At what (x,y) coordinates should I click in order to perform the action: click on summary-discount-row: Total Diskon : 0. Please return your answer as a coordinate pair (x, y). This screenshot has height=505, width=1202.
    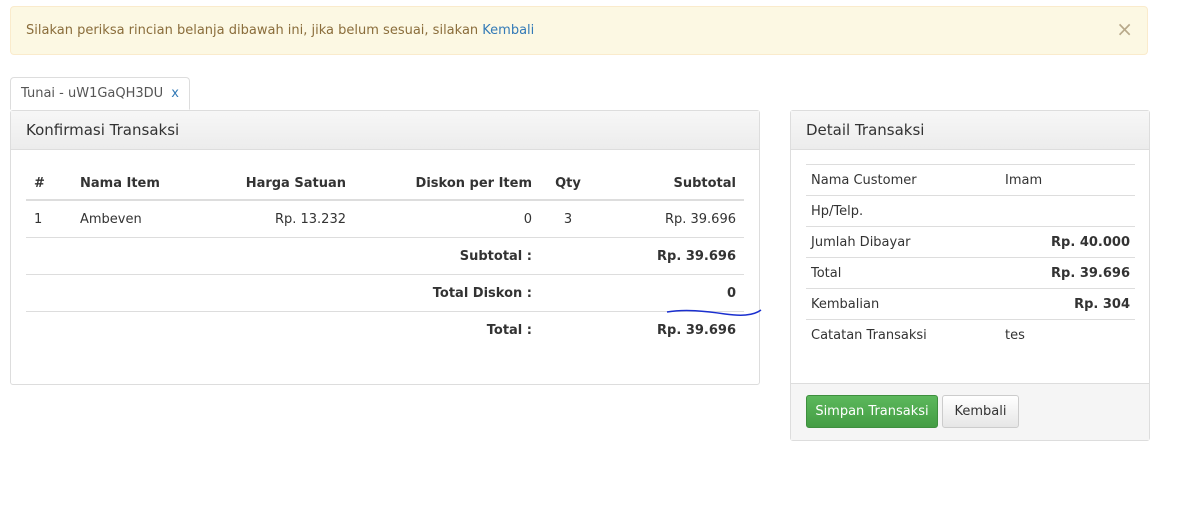
    Looking at the image, I should click on (385, 293).